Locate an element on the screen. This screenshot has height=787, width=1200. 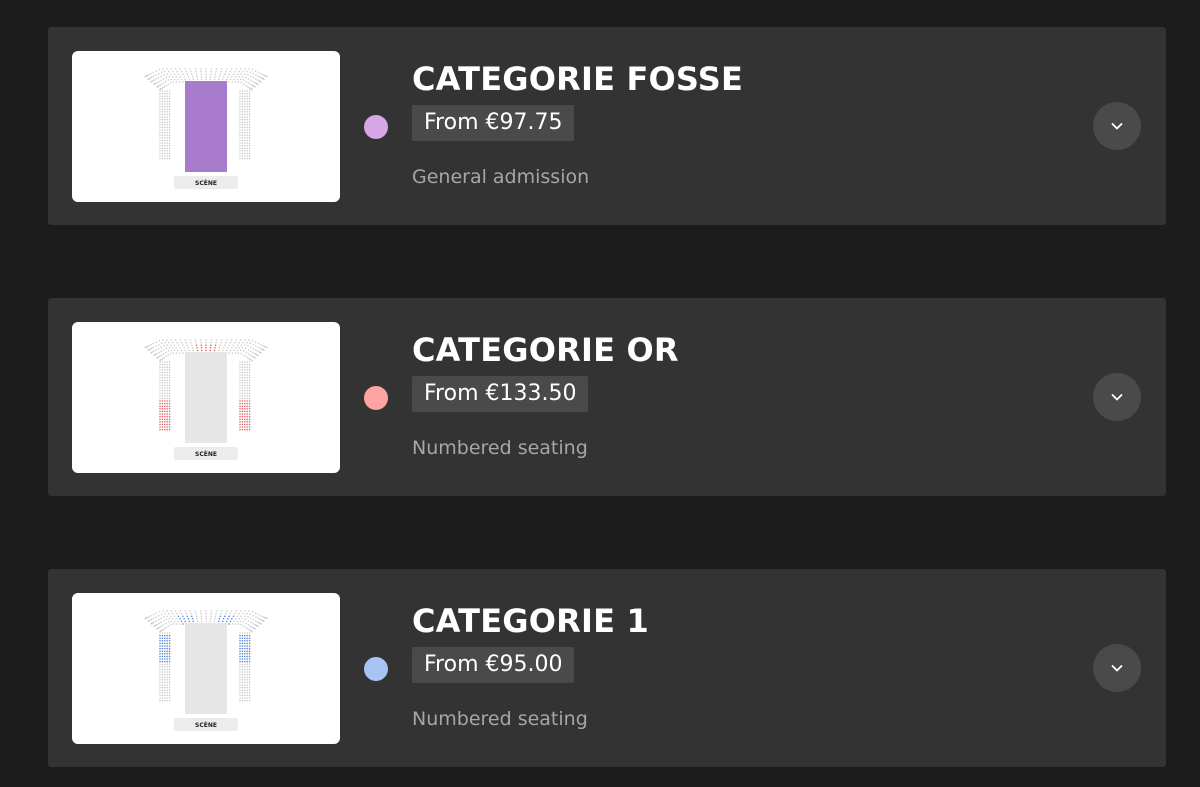
price-badge: From €97.75 is located at coordinates (493, 123).